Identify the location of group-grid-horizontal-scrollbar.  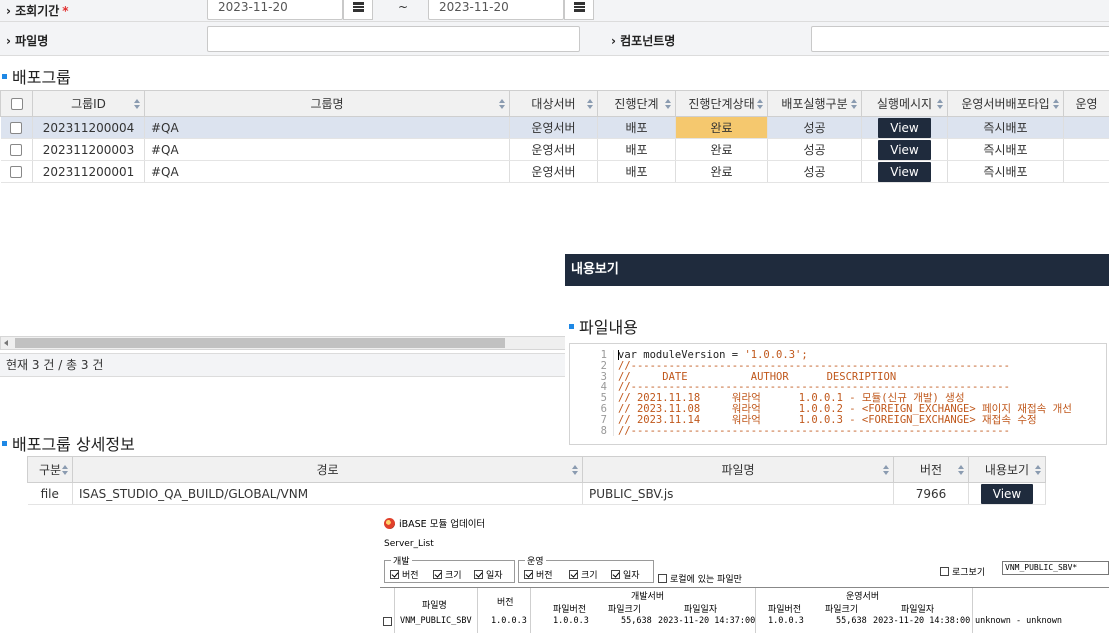
(283, 343).